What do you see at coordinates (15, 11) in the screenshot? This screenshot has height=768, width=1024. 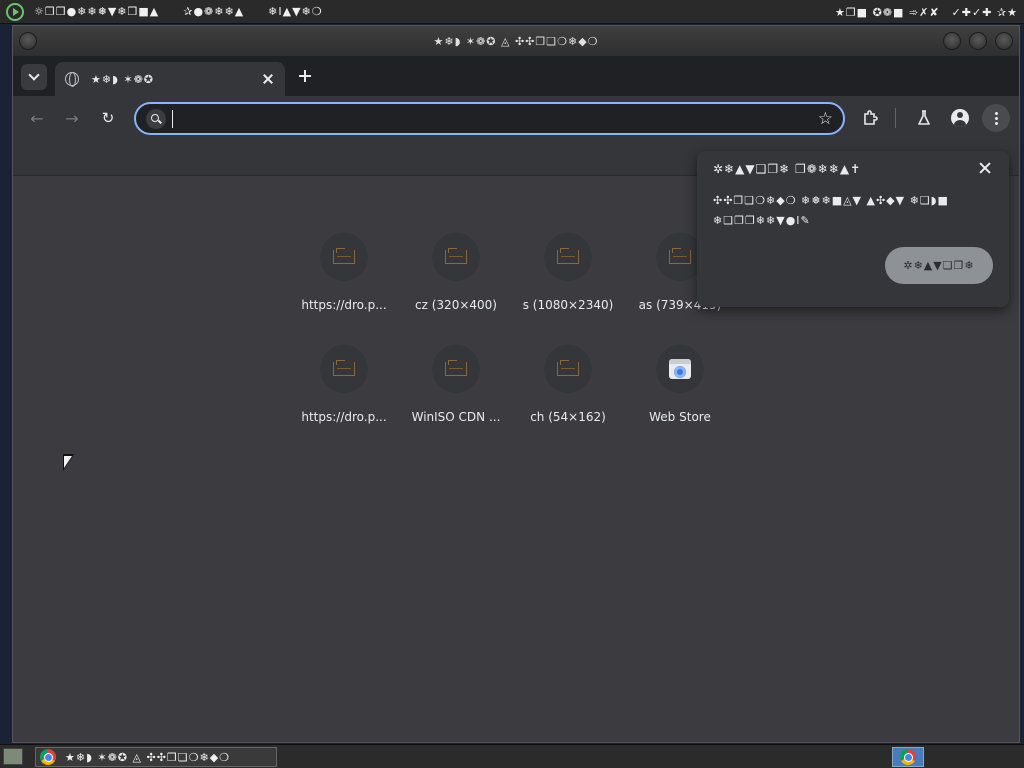 I see `app-menu-icon` at bounding box center [15, 11].